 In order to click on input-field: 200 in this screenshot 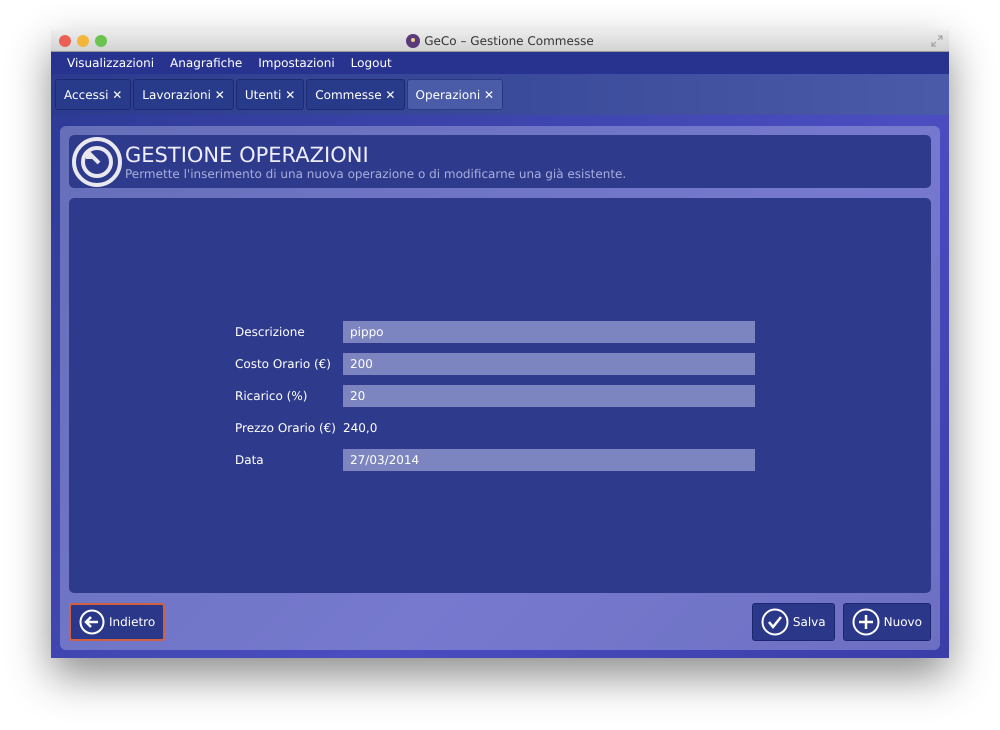, I will do `click(549, 363)`.